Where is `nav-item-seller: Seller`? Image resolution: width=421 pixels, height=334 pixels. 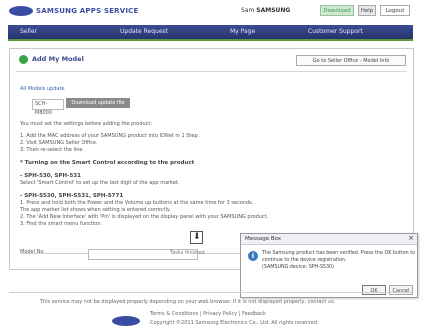 nav-item-seller: Seller is located at coordinates (28, 31).